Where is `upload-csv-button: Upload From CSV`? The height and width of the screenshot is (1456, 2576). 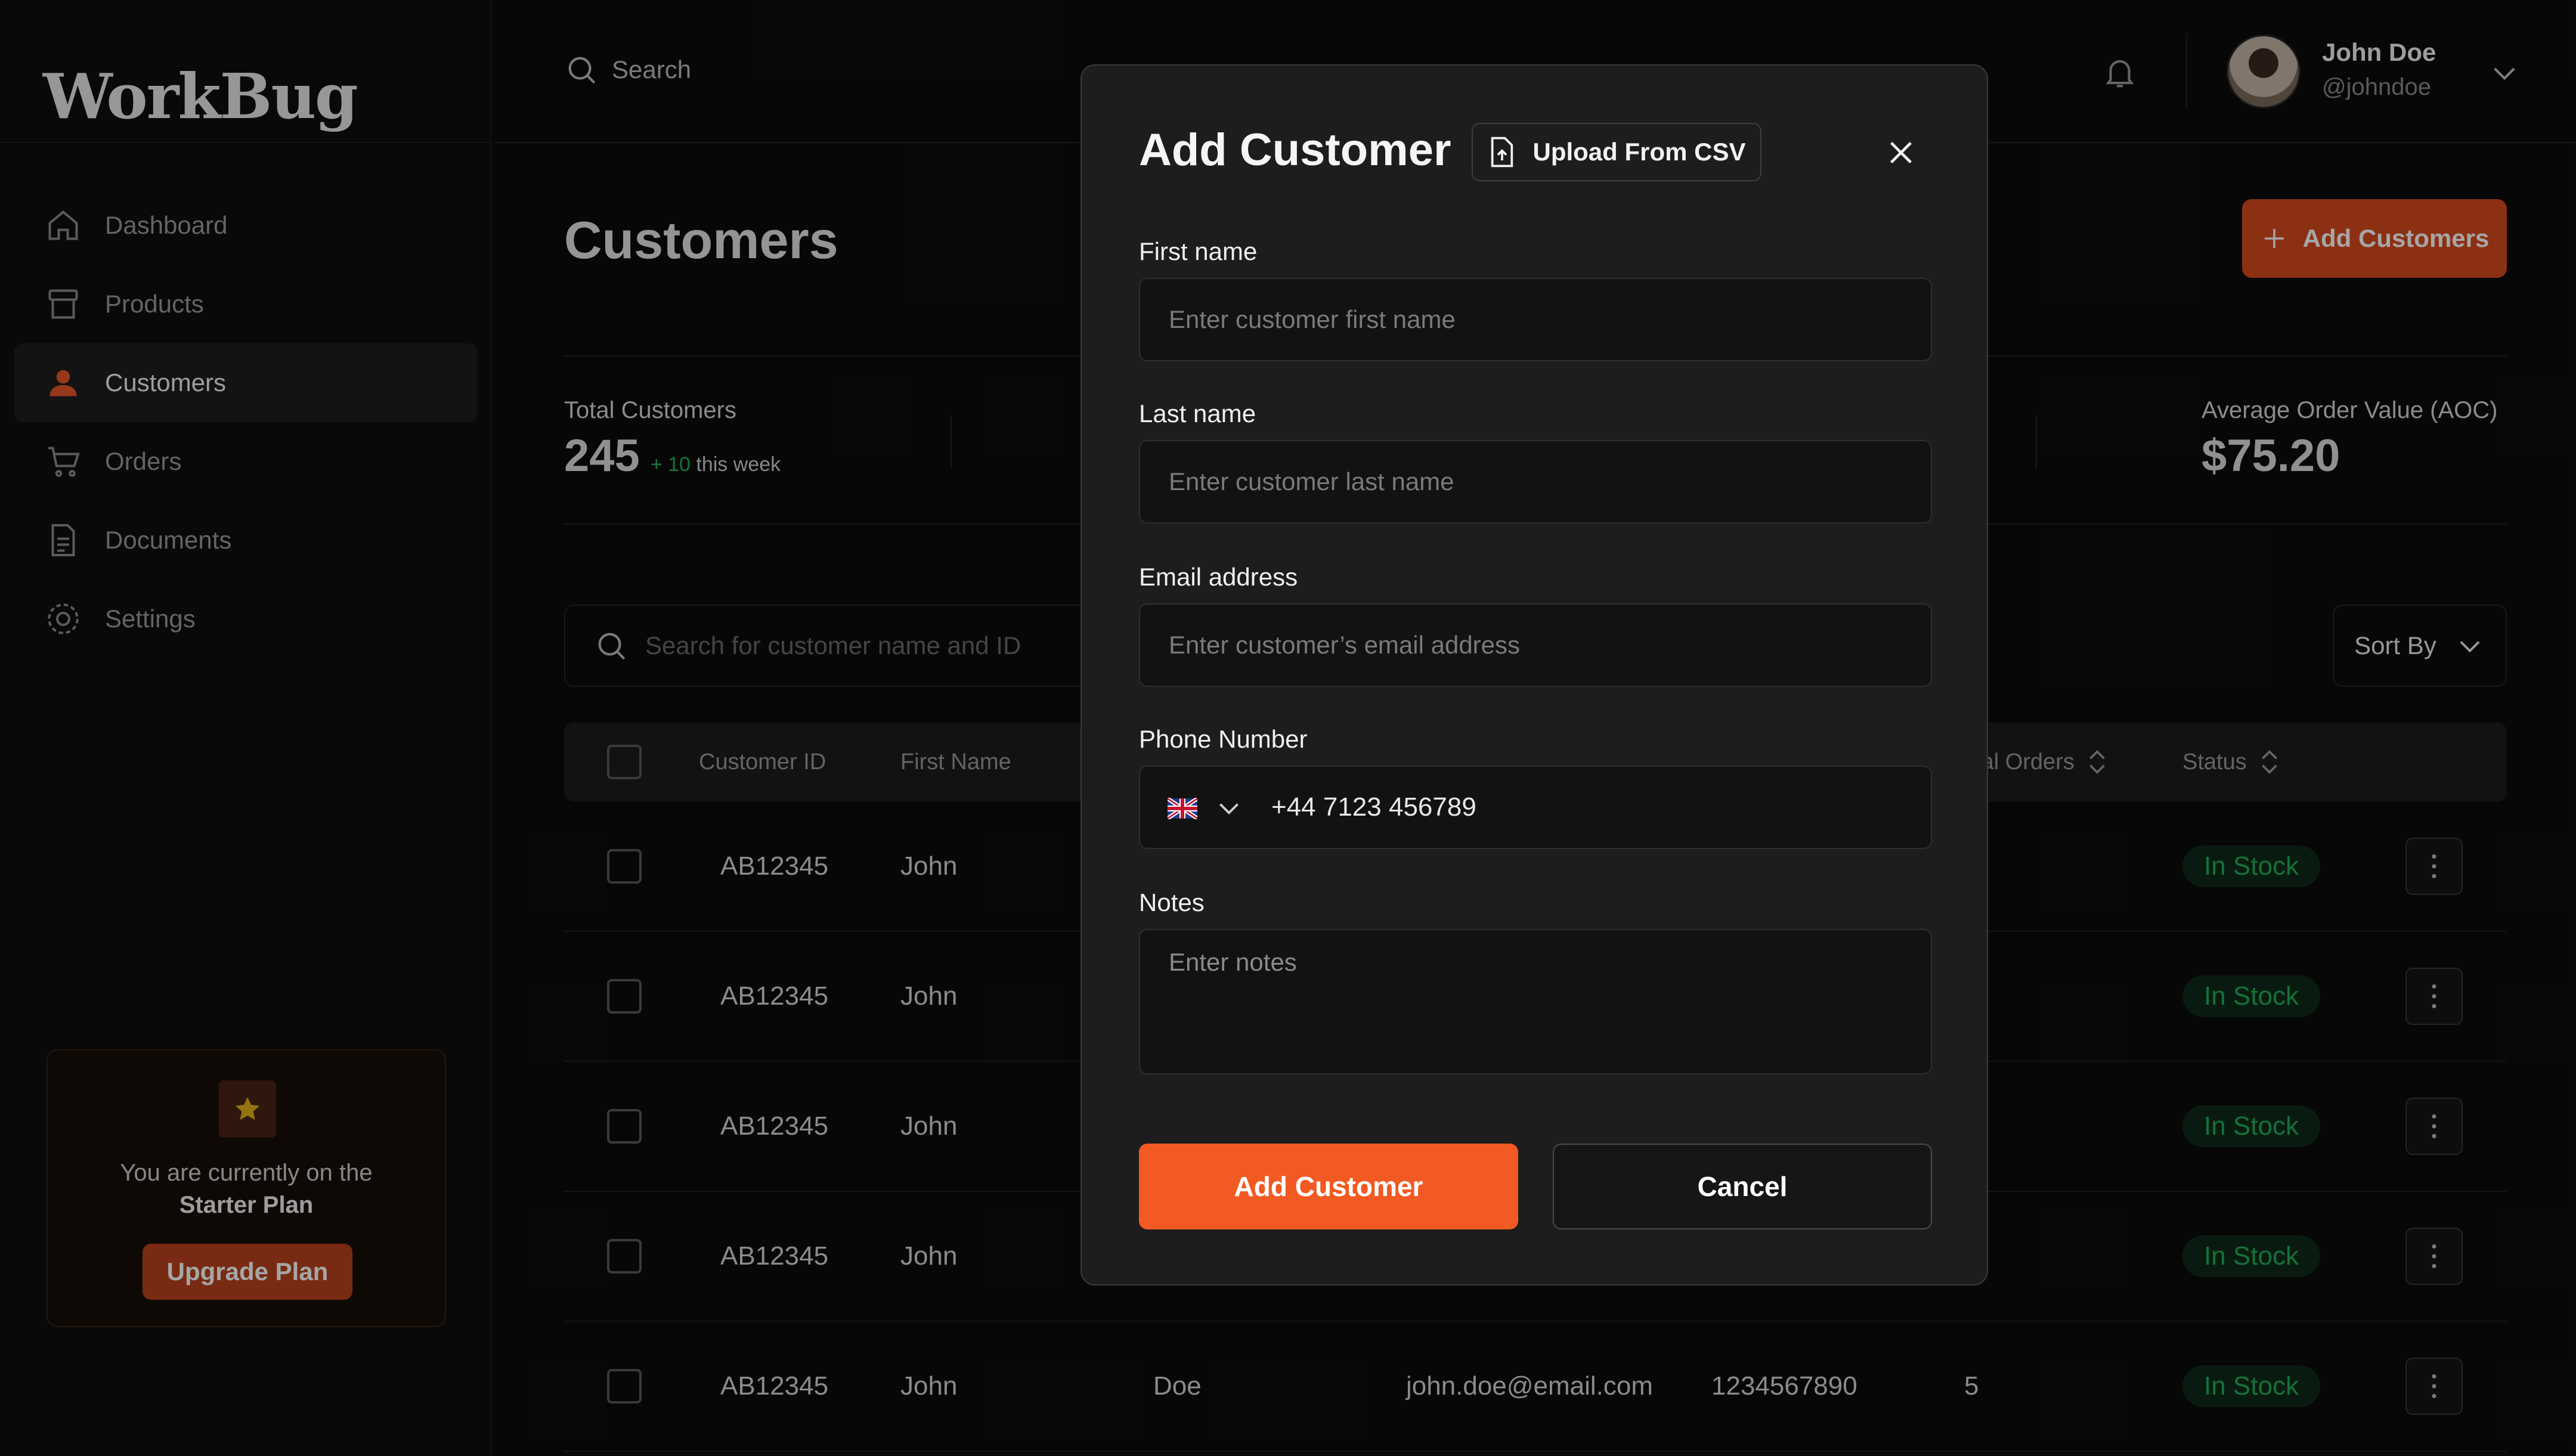 upload-csv-button: Upload From CSV is located at coordinates (1617, 152).